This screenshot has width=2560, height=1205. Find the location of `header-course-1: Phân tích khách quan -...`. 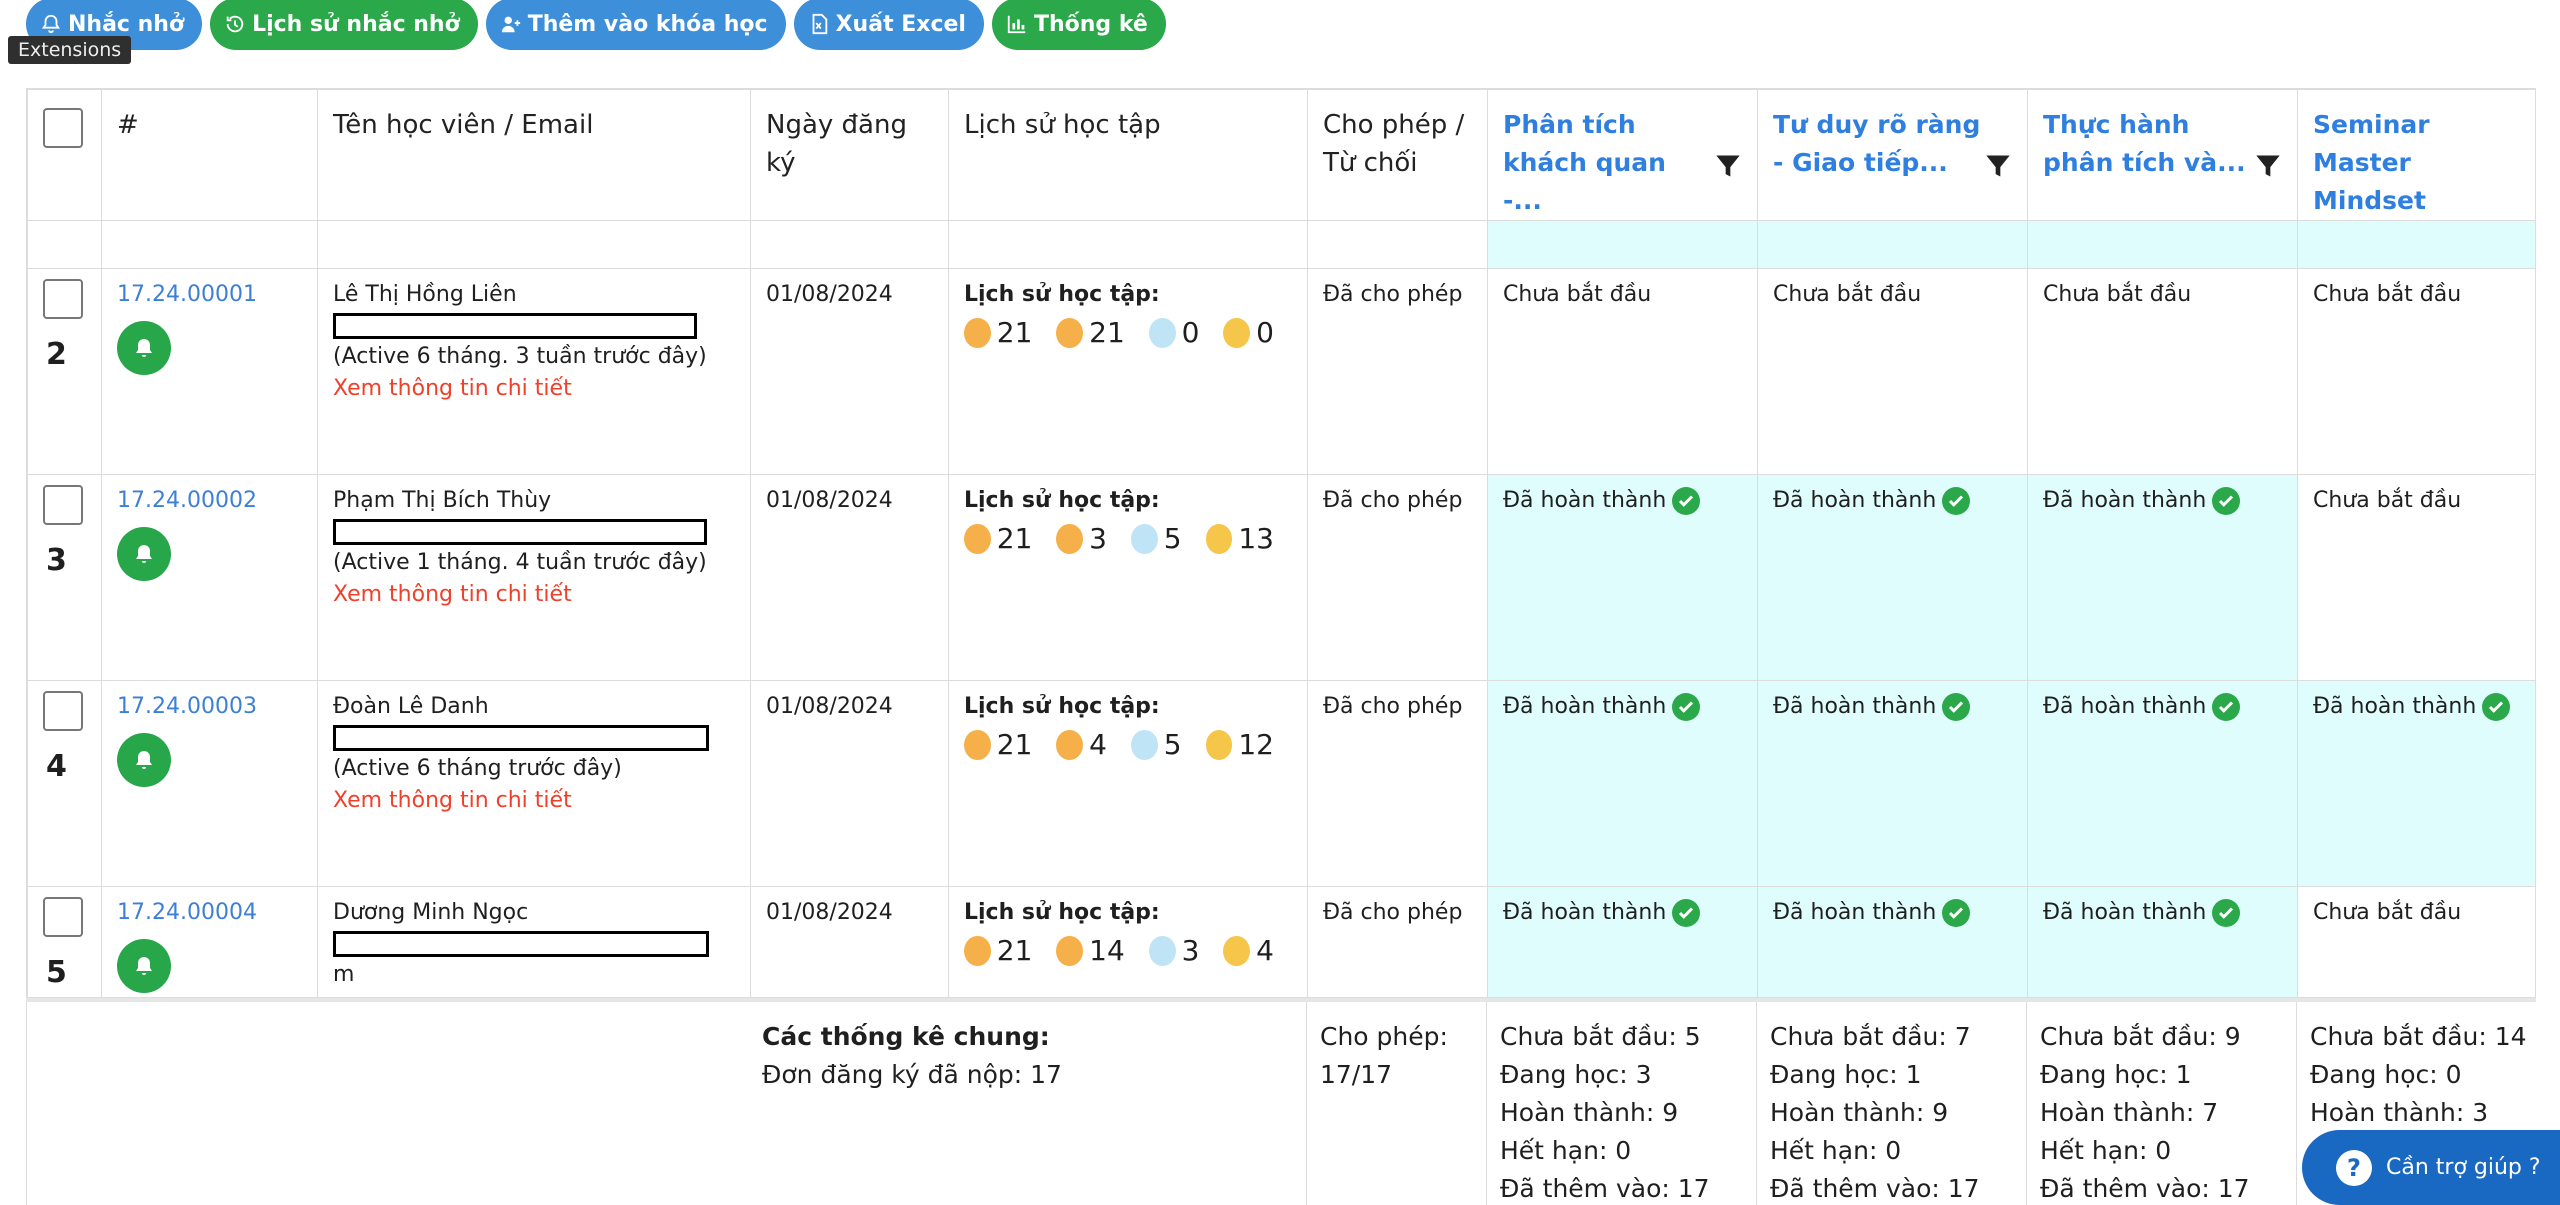

header-course-1: Phân tích khách quan -... is located at coordinates (1622, 155).